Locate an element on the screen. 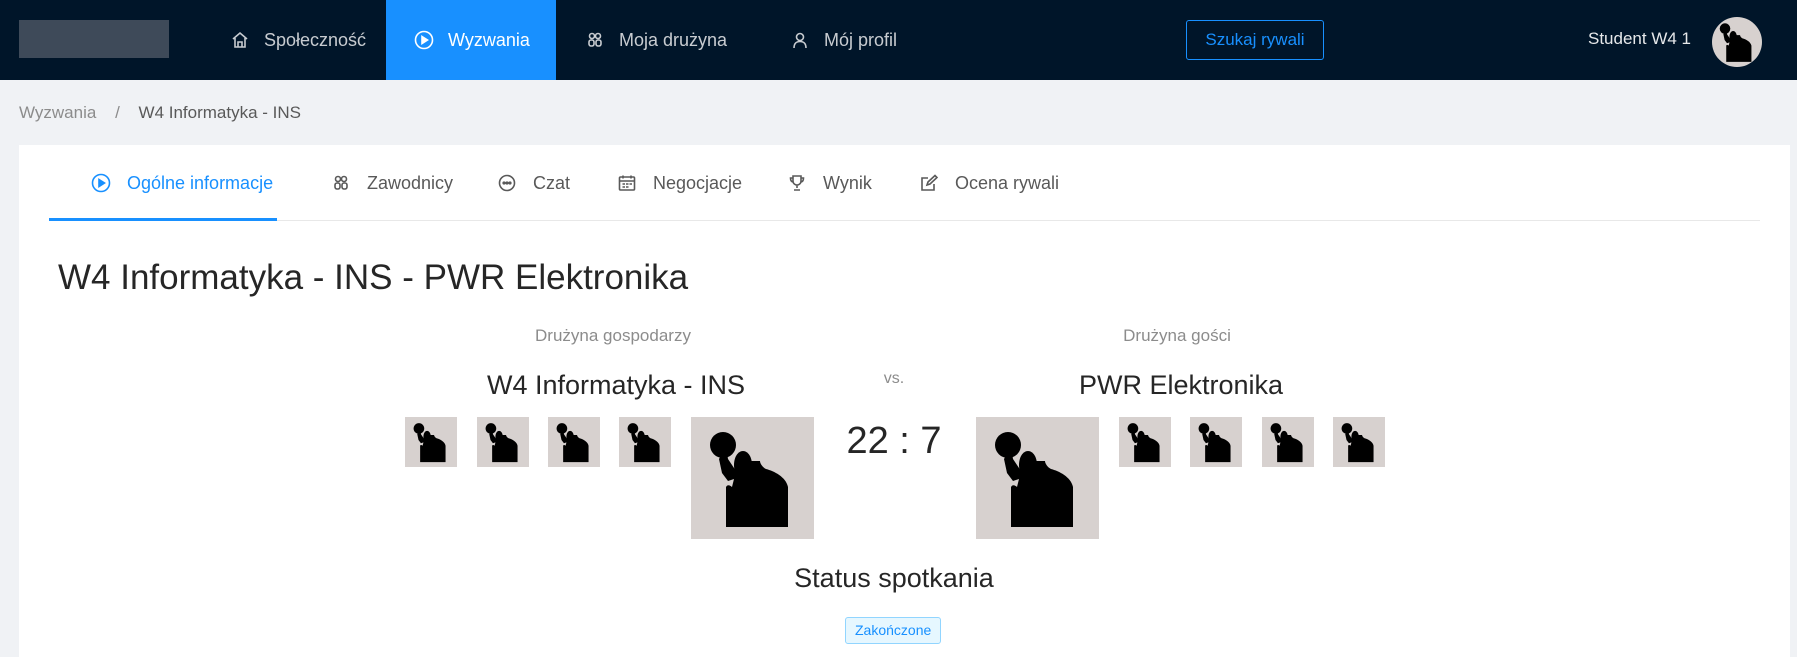 Image resolution: width=1797 pixels, height=657 pixels. user-icon is located at coordinates (800, 40).